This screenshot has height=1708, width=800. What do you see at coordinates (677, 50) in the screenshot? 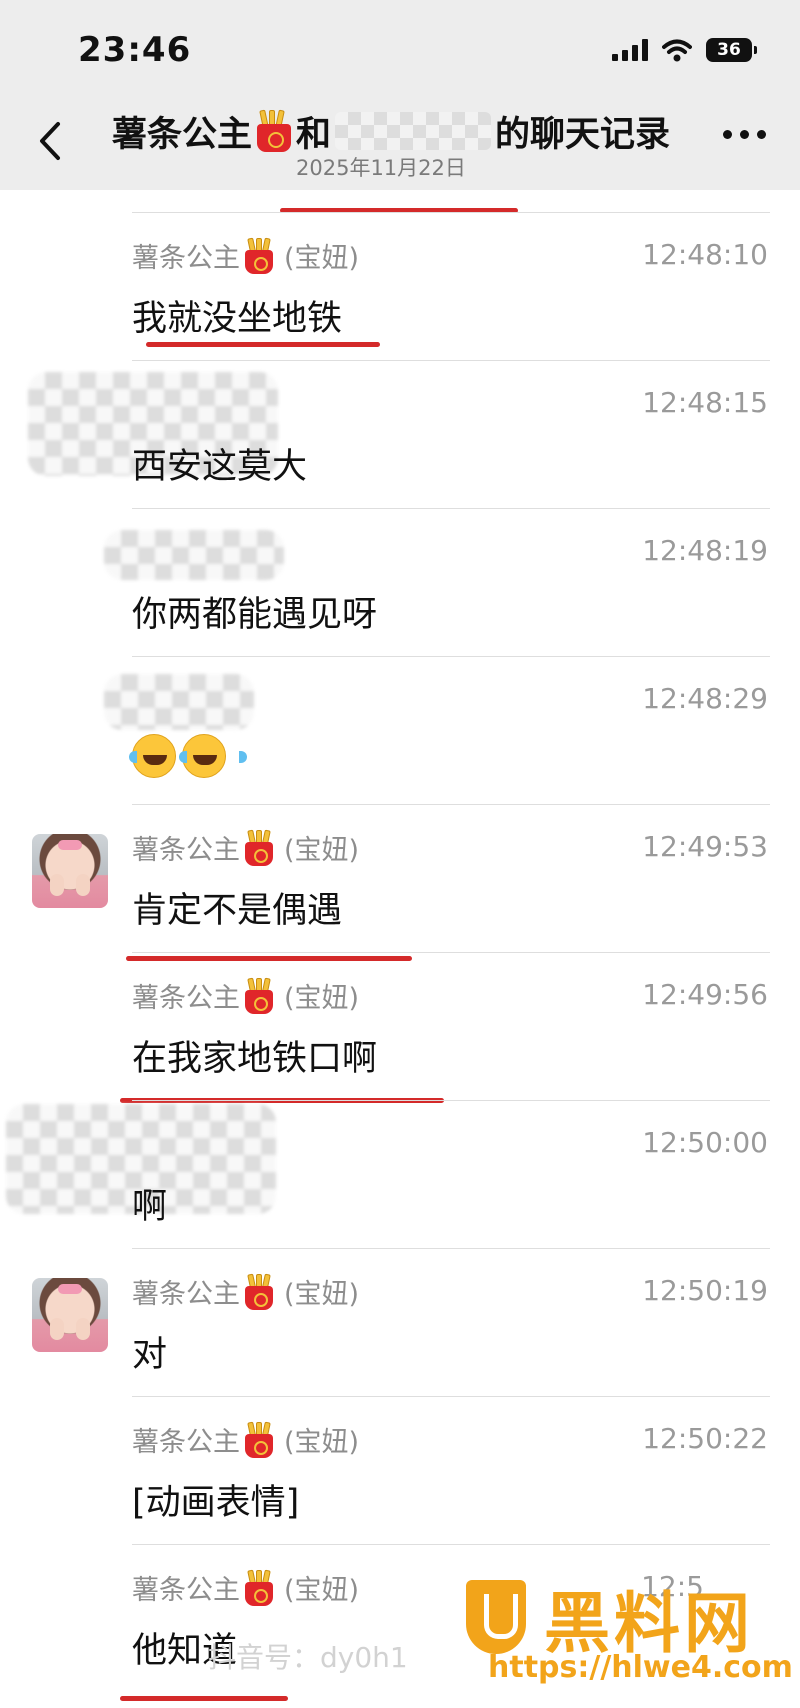
I see `wifi-icon` at bounding box center [677, 50].